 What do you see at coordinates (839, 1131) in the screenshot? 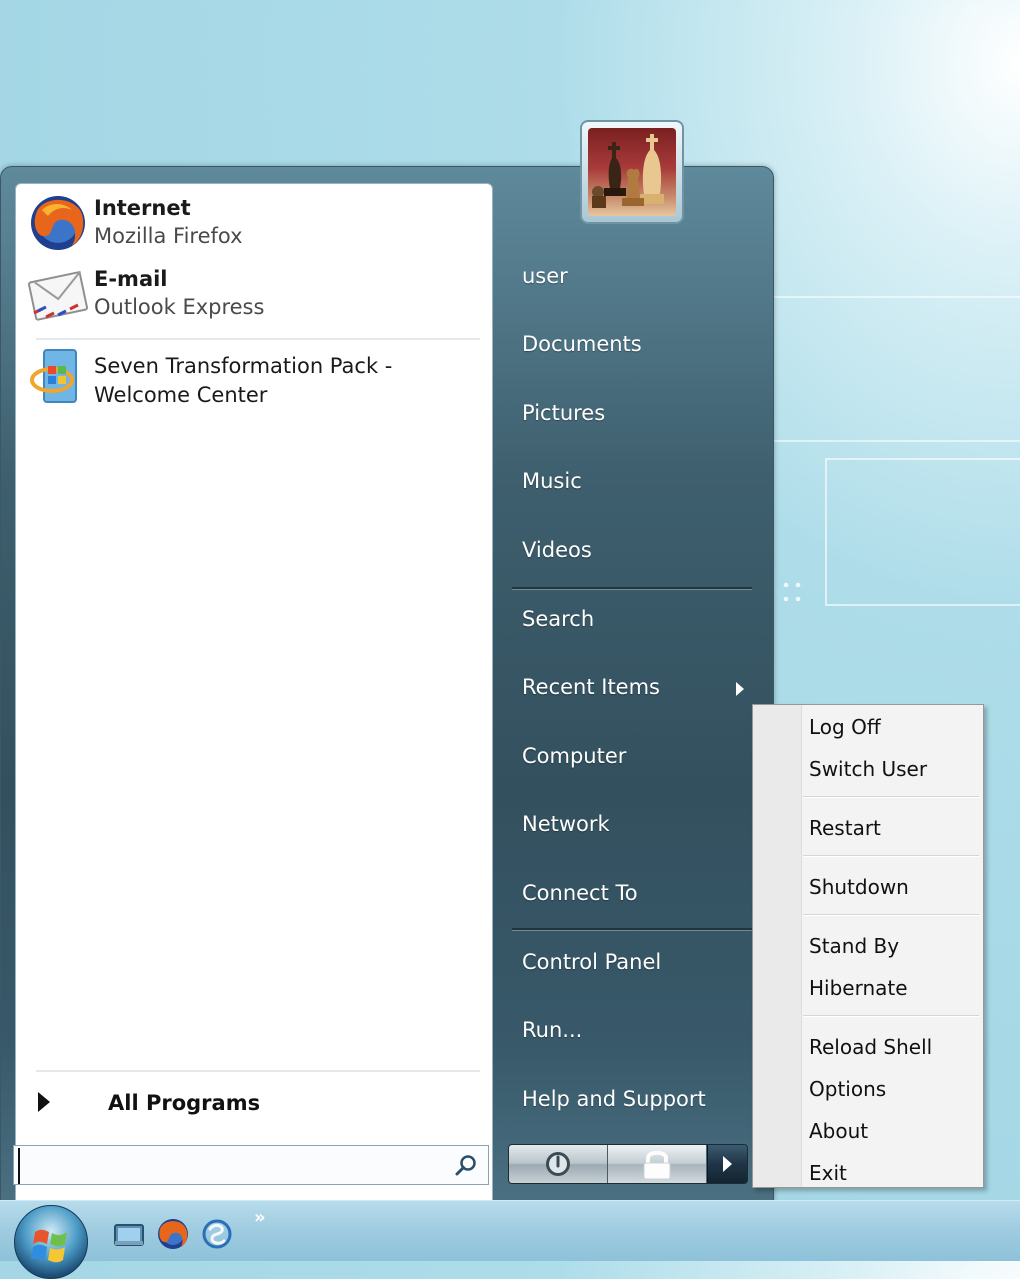
I see `menu-item-label: About` at bounding box center [839, 1131].